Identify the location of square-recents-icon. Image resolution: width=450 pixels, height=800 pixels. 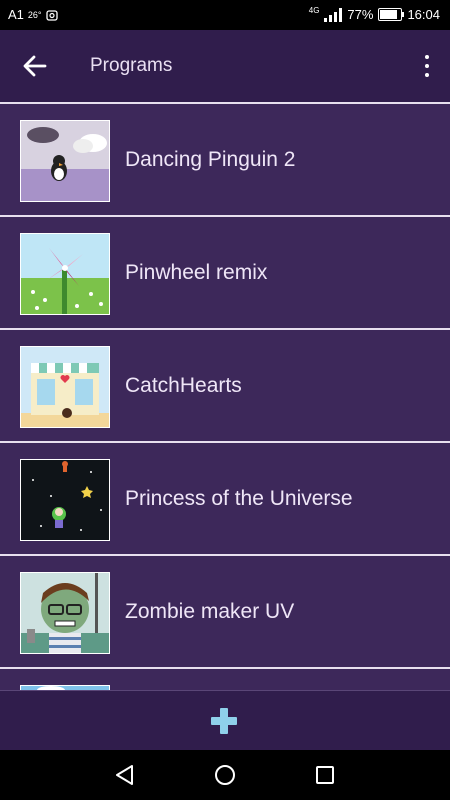
(325, 775).